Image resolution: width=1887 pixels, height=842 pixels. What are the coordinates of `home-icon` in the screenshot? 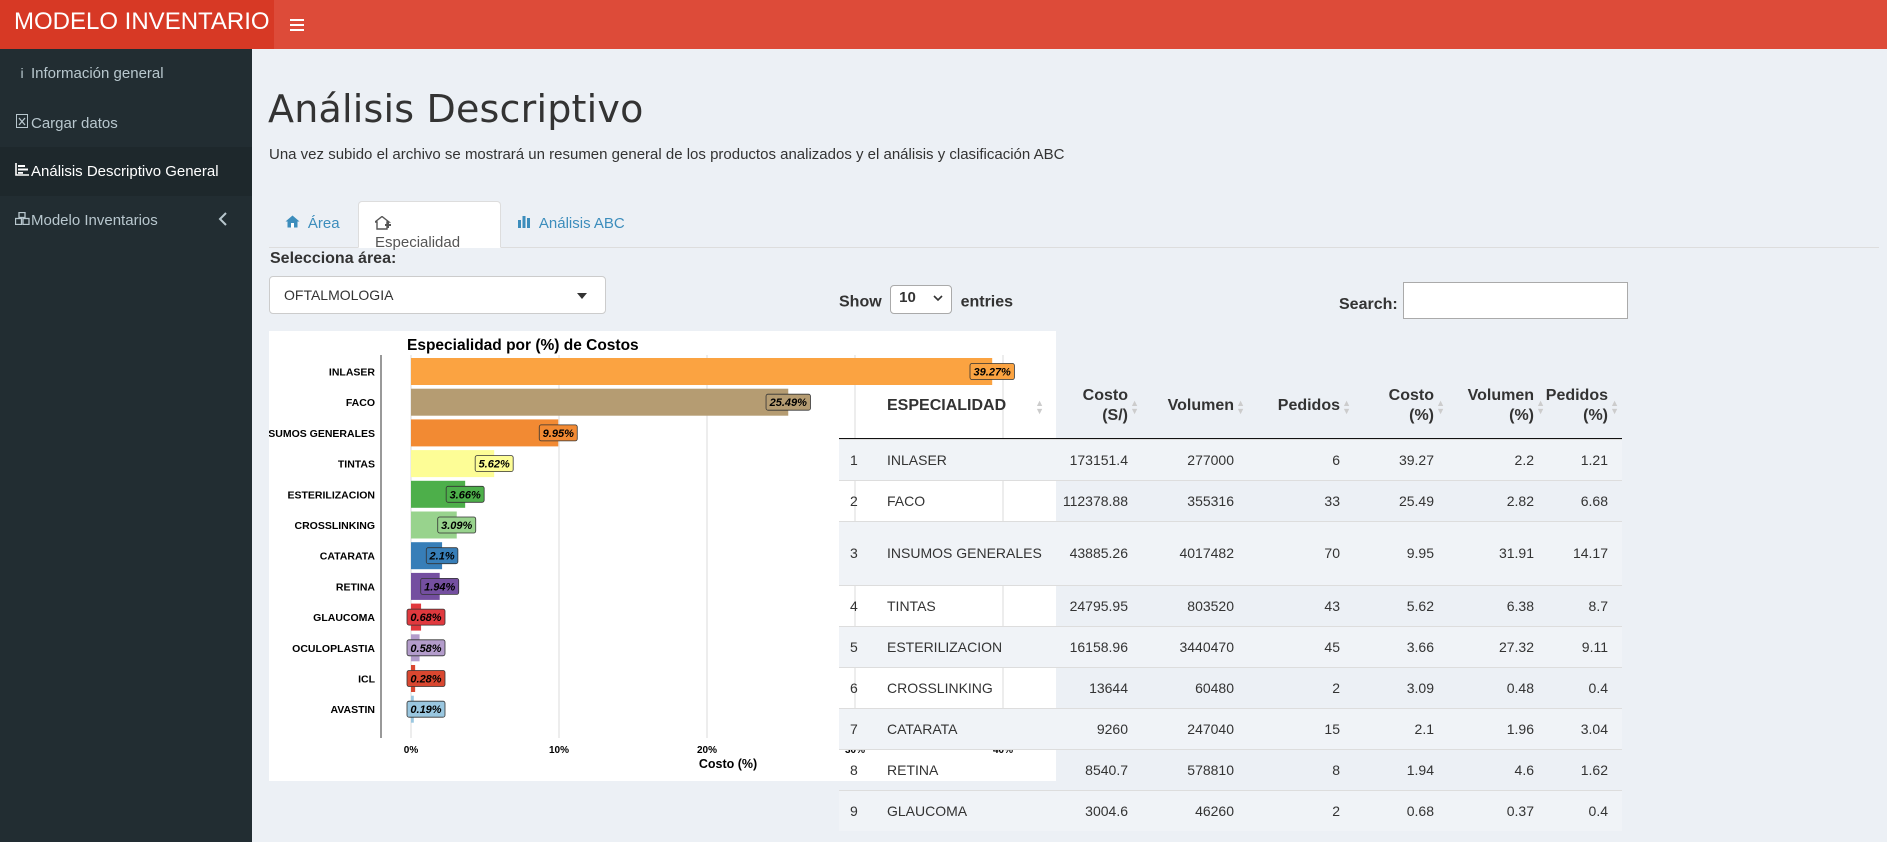 It's located at (294, 223).